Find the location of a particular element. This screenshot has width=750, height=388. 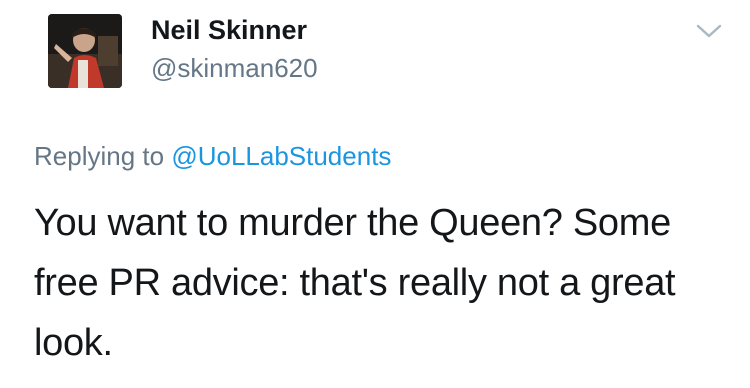

replying-to-label: Replying to is located at coordinates (99, 156).